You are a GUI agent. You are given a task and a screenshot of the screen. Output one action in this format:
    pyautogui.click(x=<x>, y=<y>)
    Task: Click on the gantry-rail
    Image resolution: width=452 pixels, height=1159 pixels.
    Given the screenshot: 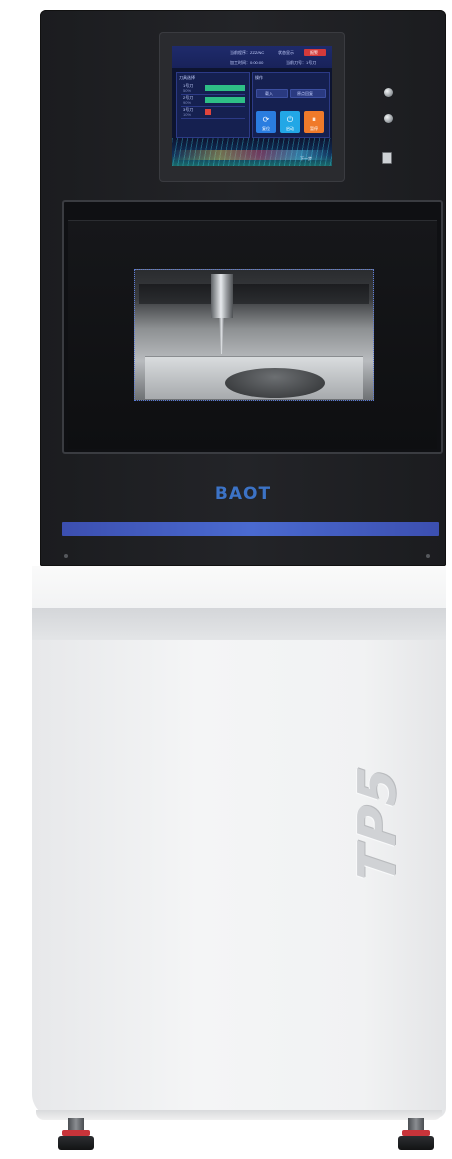 What is the action you would take?
    pyautogui.click(x=254, y=294)
    